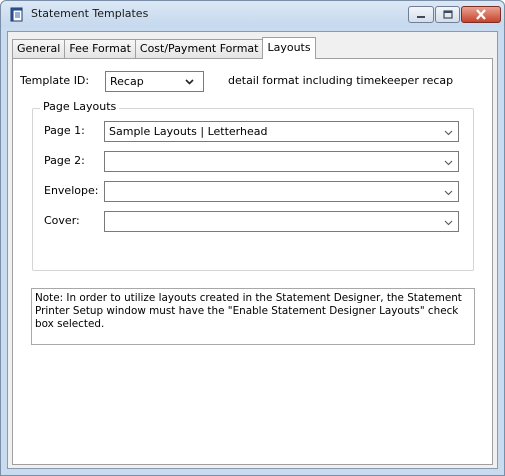  I want to click on template-id-dropdown-button, so click(190, 81).